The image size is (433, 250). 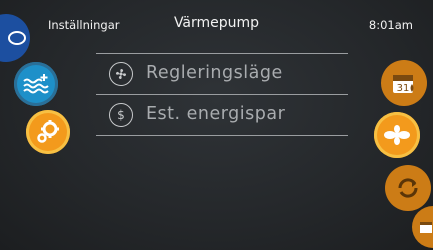 I want to click on menu-item-label: Regleringsläge, so click(x=214, y=73).